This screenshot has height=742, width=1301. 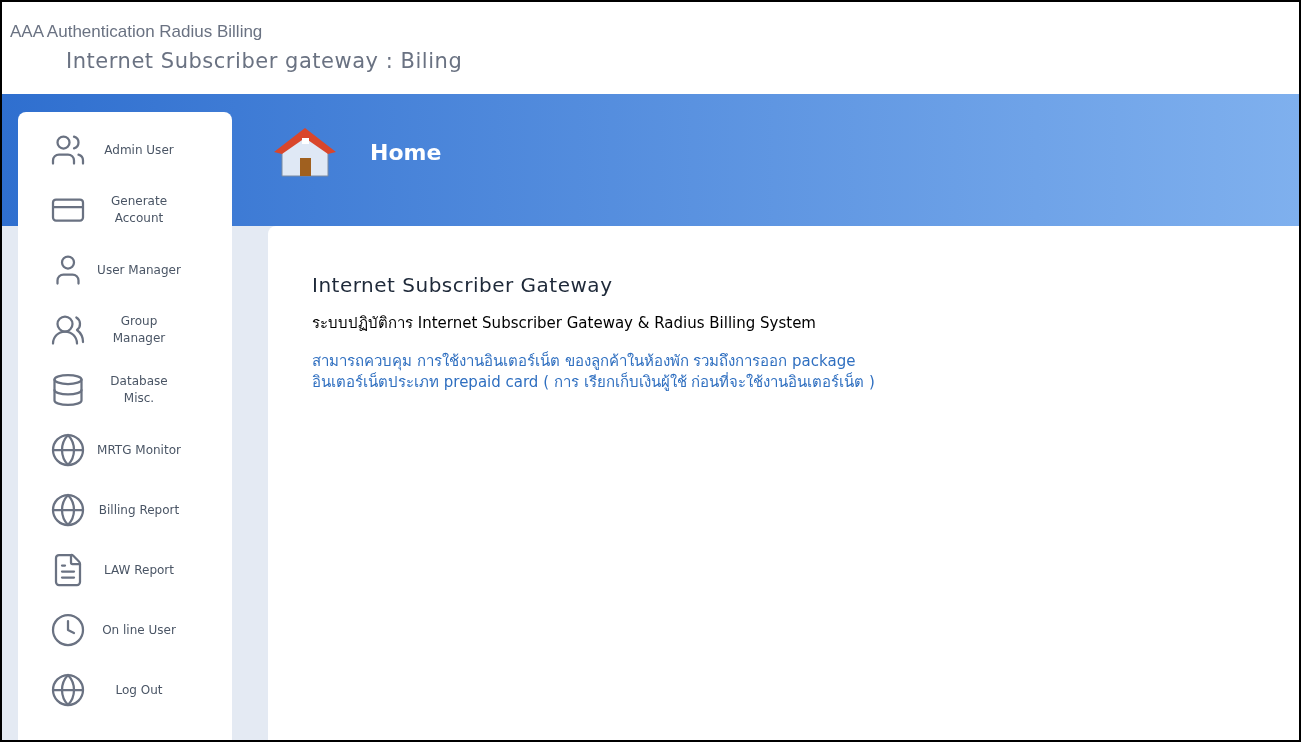 What do you see at coordinates (139, 330) in the screenshot?
I see `sidebar-item: Group Manager` at bounding box center [139, 330].